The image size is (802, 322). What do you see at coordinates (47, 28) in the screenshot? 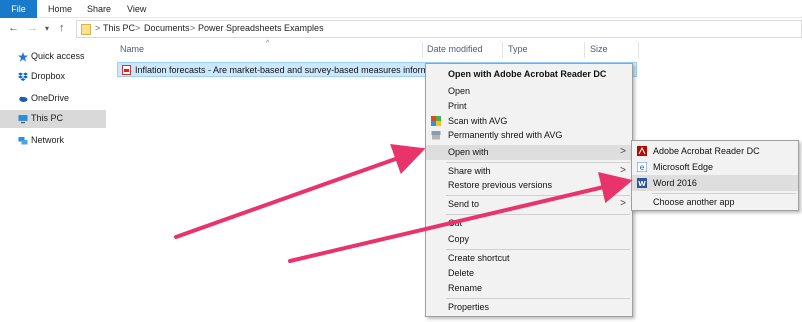
I see `recent-dropdown-icon: ▾` at bounding box center [47, 28].